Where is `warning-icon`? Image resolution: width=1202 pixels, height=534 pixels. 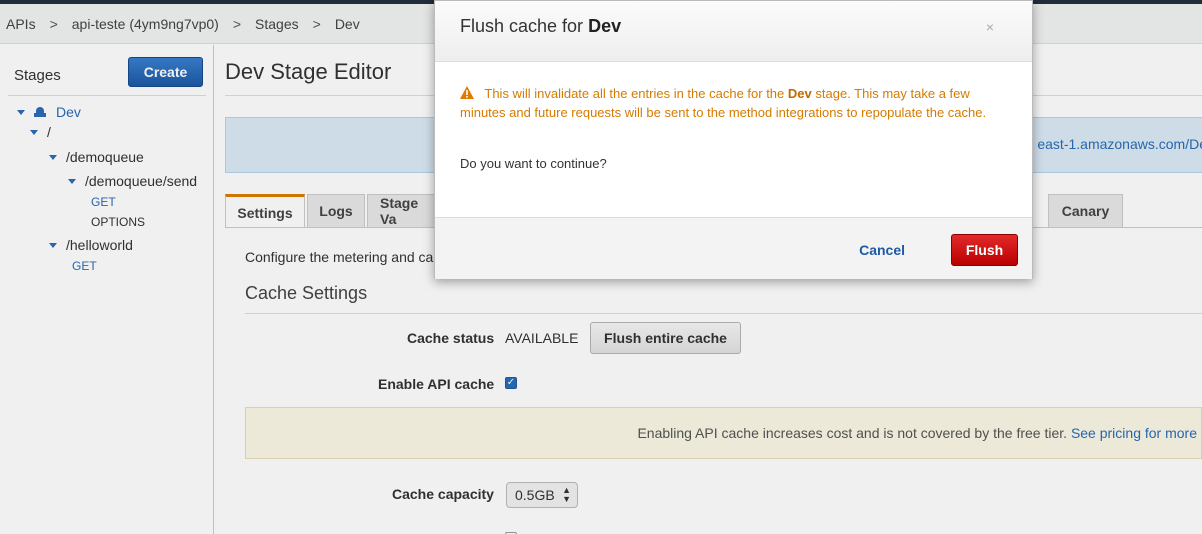
warning-icon is located at coordinates (467, 92).